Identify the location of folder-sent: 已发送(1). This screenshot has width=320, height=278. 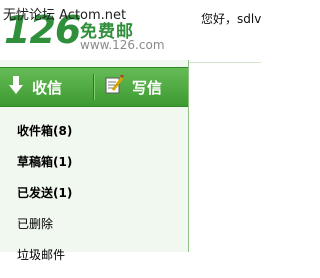
(101, 200).